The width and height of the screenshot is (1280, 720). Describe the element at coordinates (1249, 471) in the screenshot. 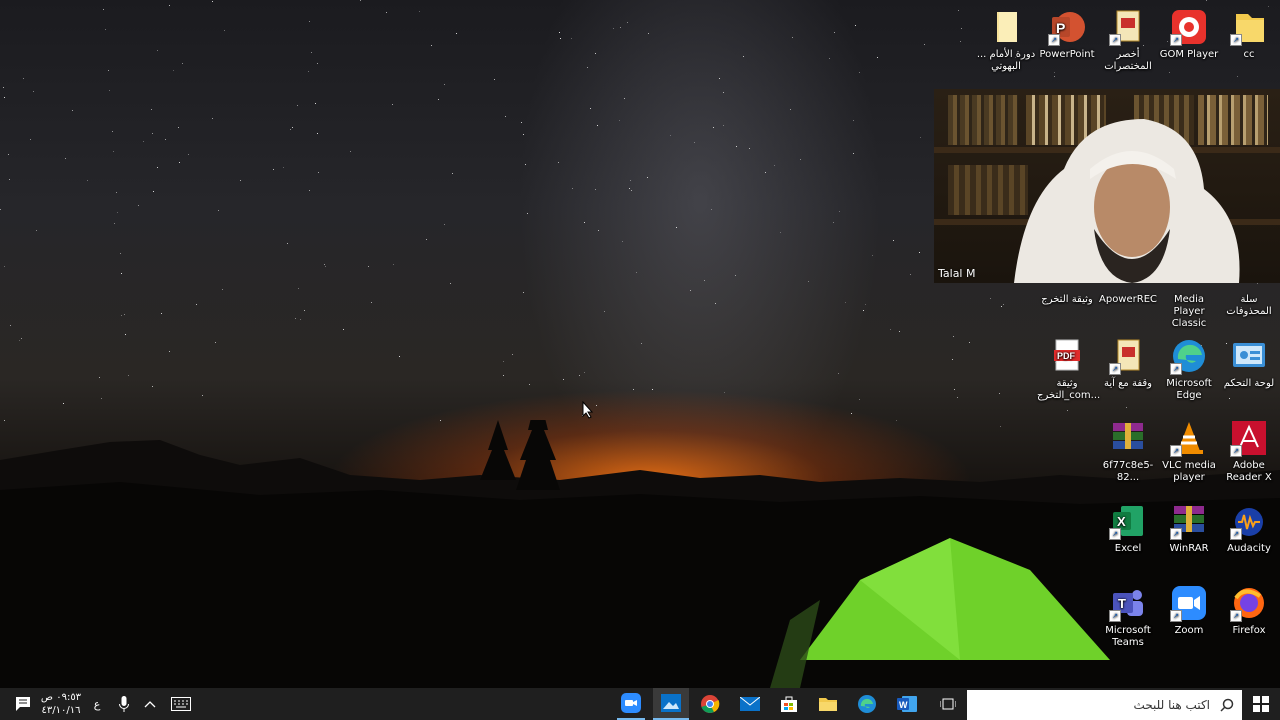

I see `icon-label: Adobe Reader X` at that location.